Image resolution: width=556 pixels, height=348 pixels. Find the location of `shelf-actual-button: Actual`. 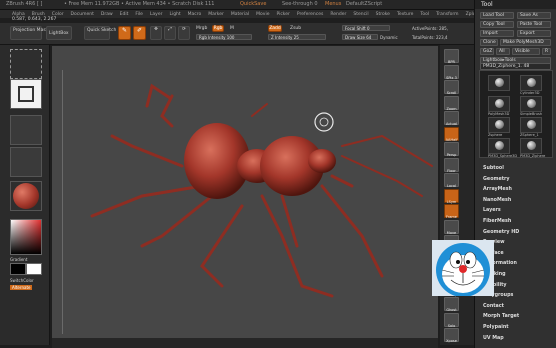

shelf-actual-button: Actual is located at coordinates (451, 118).